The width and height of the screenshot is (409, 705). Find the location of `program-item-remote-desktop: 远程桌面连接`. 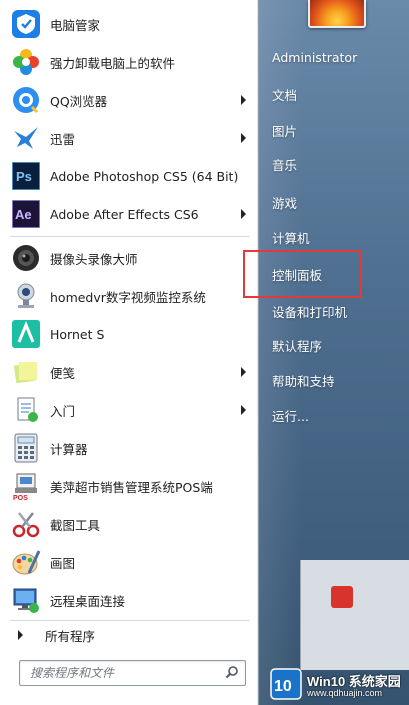

program-item-remote-desktop: 远程桌面连接 is located at coordinates (130, 600).